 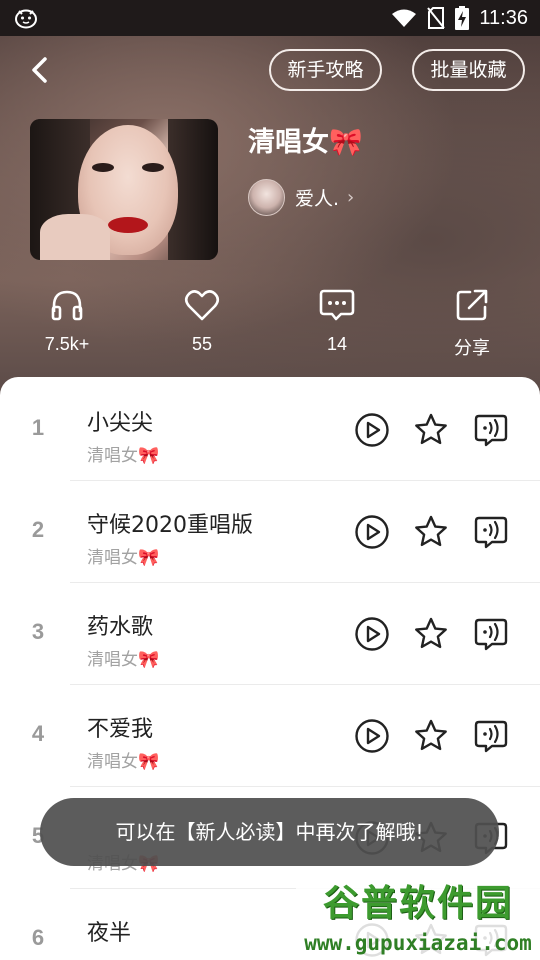 I want to click on song-number: 1, so click(x=38, y=427).